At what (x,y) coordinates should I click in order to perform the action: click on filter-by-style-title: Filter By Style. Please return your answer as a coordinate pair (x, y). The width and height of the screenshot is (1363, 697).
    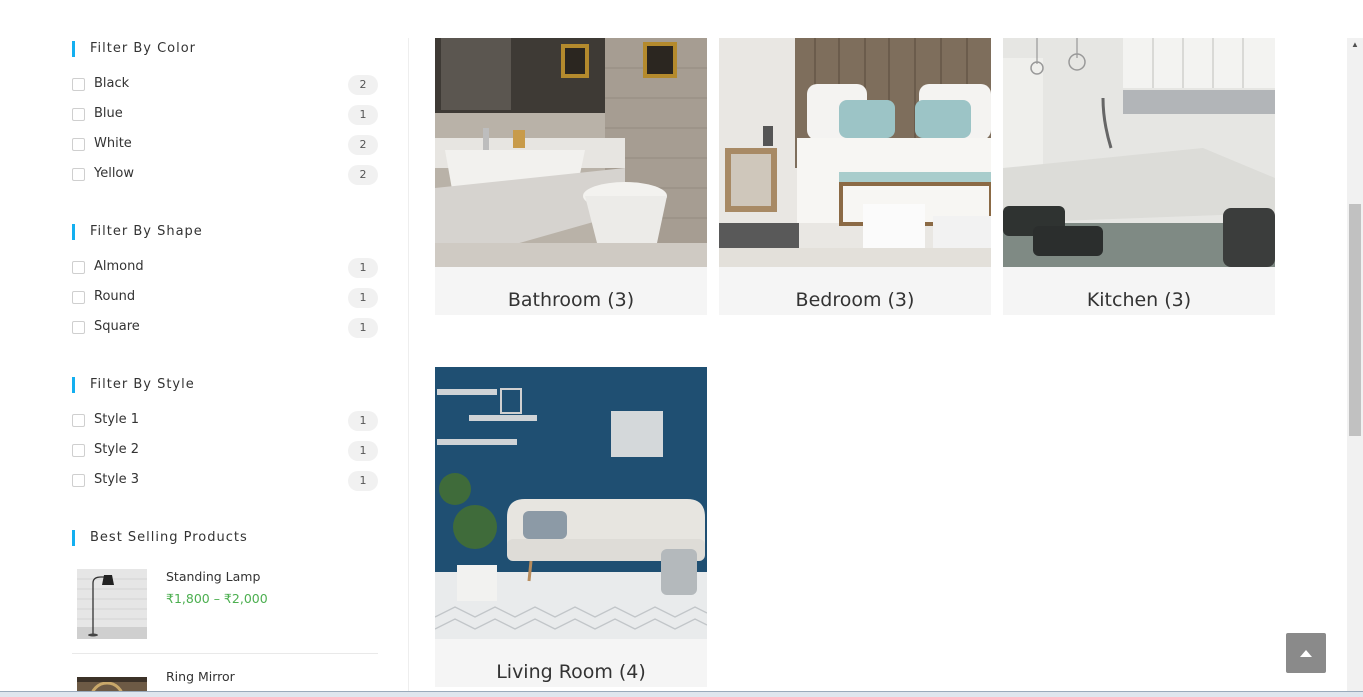
    Looking at the image, I should click on (133, 385).